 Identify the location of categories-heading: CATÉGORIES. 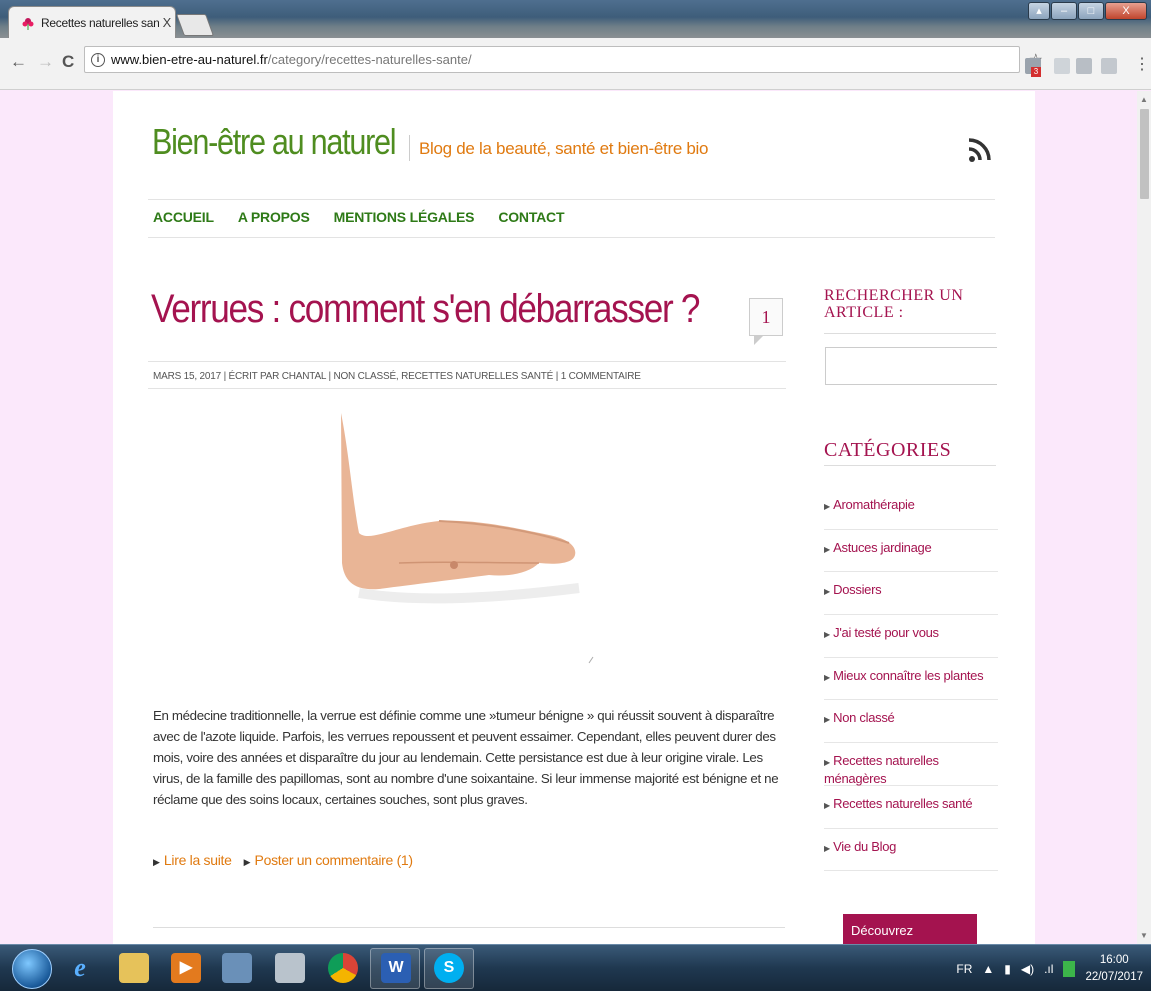
(888, 450).